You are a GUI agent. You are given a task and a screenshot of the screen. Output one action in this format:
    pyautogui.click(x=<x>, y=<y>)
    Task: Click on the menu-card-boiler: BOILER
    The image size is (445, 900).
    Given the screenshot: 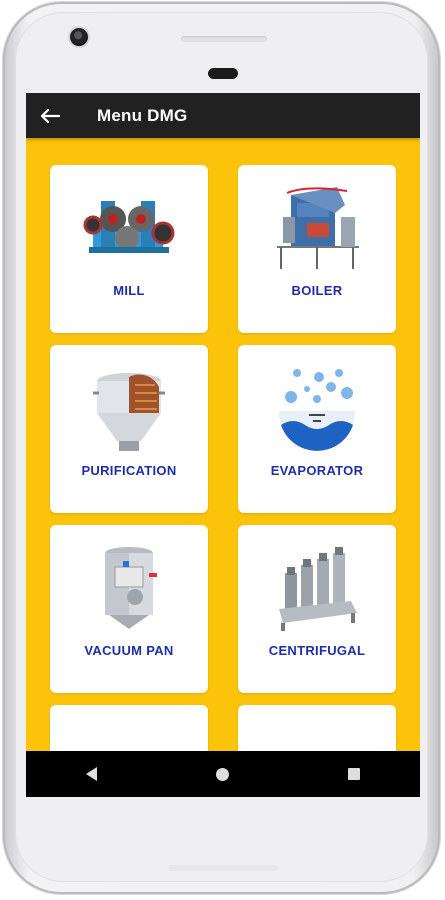 What is the action you would take?
    pyautogui.click(x=317, y=249)
    